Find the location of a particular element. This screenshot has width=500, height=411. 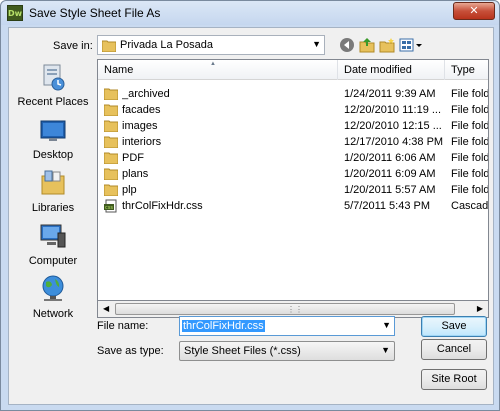

file-row: PDF 1/20/2011 6:06 AM File folder is located at coordinates (293, 158).